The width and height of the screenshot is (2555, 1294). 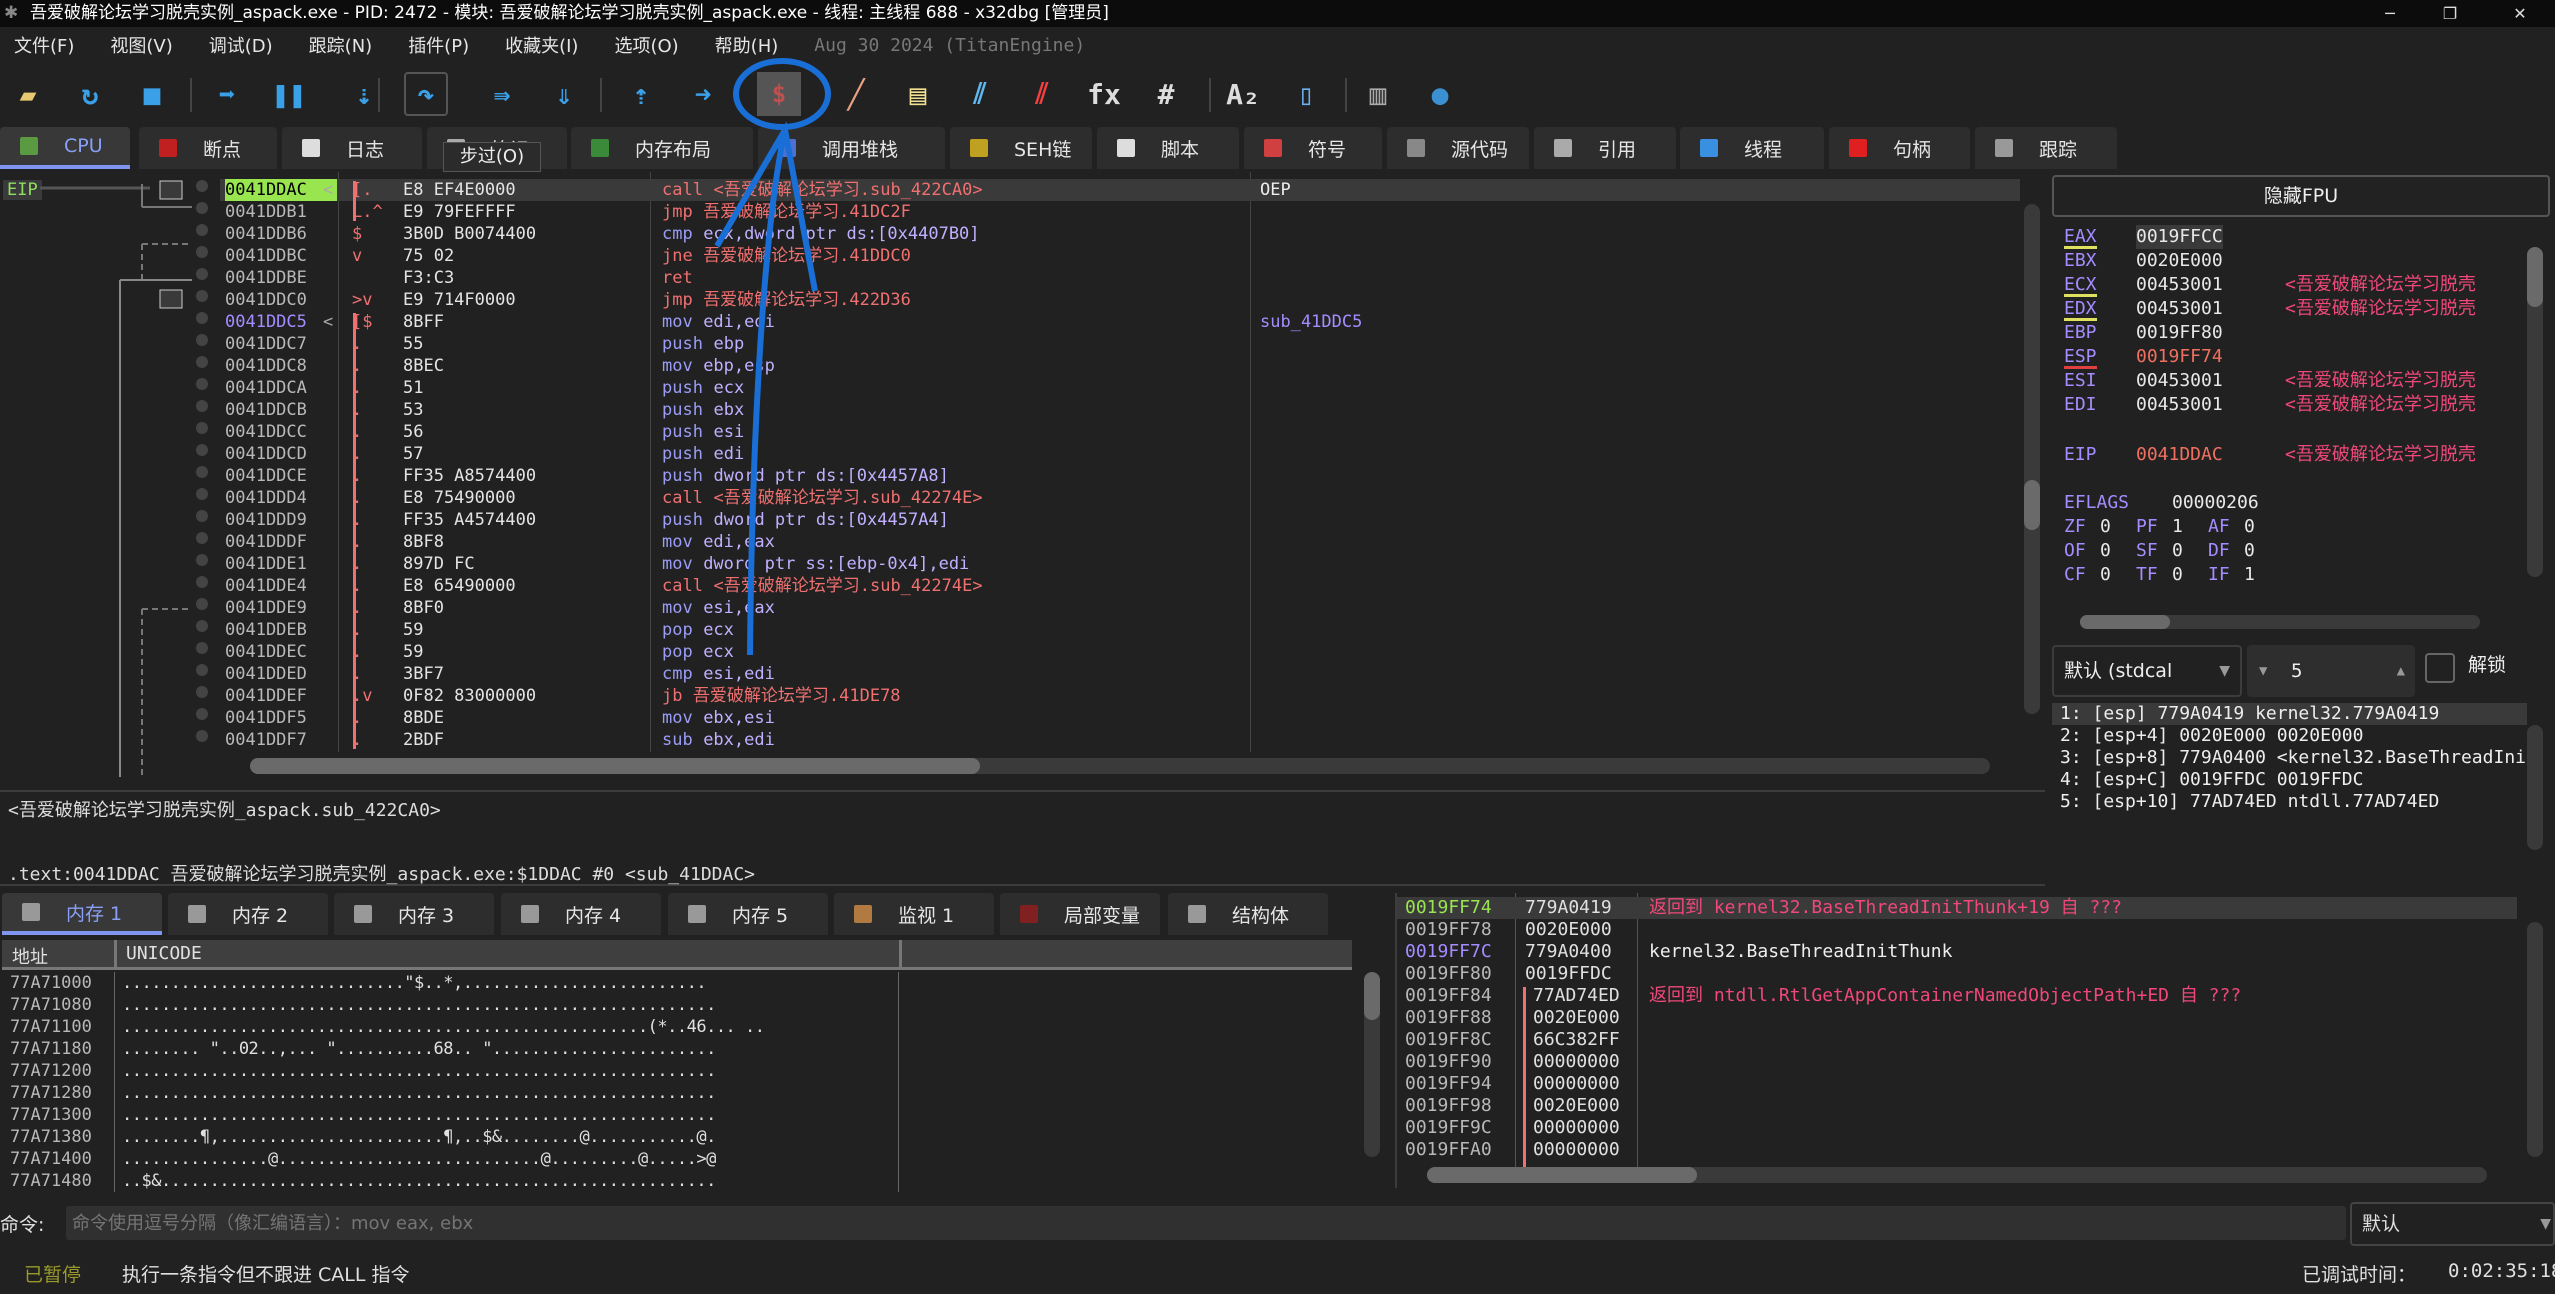 I want to click on disassembly-hscrollbar, so click(x=1120, y=766).